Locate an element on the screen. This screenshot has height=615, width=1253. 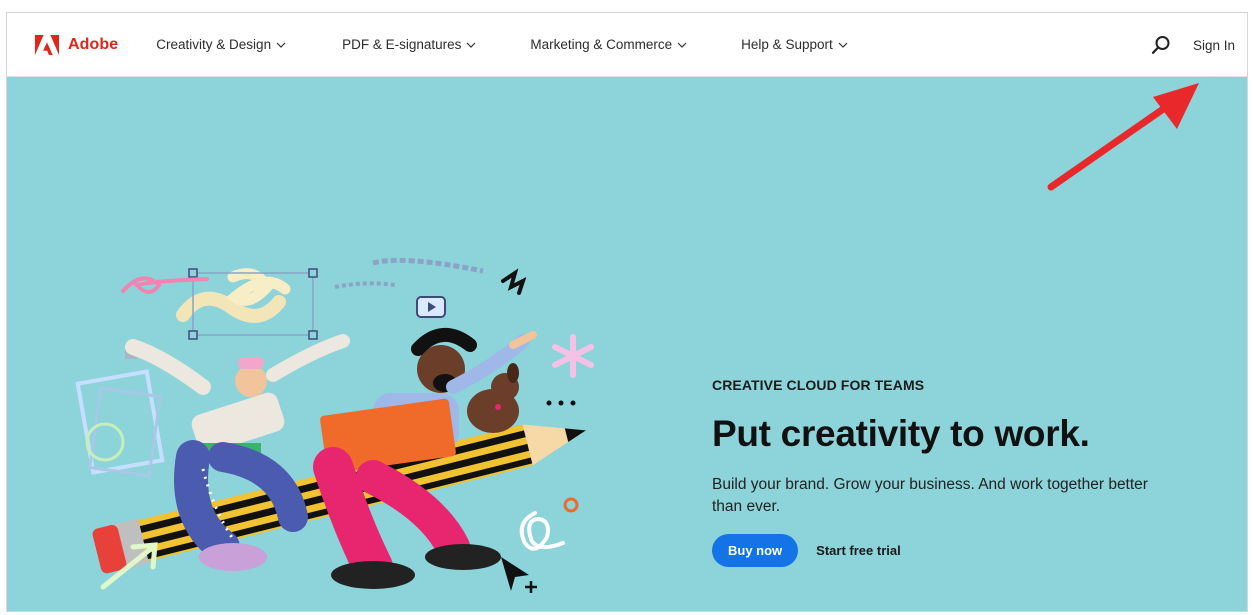
nav-item-help-support: Help & Support is located at coordinates (794, 44).